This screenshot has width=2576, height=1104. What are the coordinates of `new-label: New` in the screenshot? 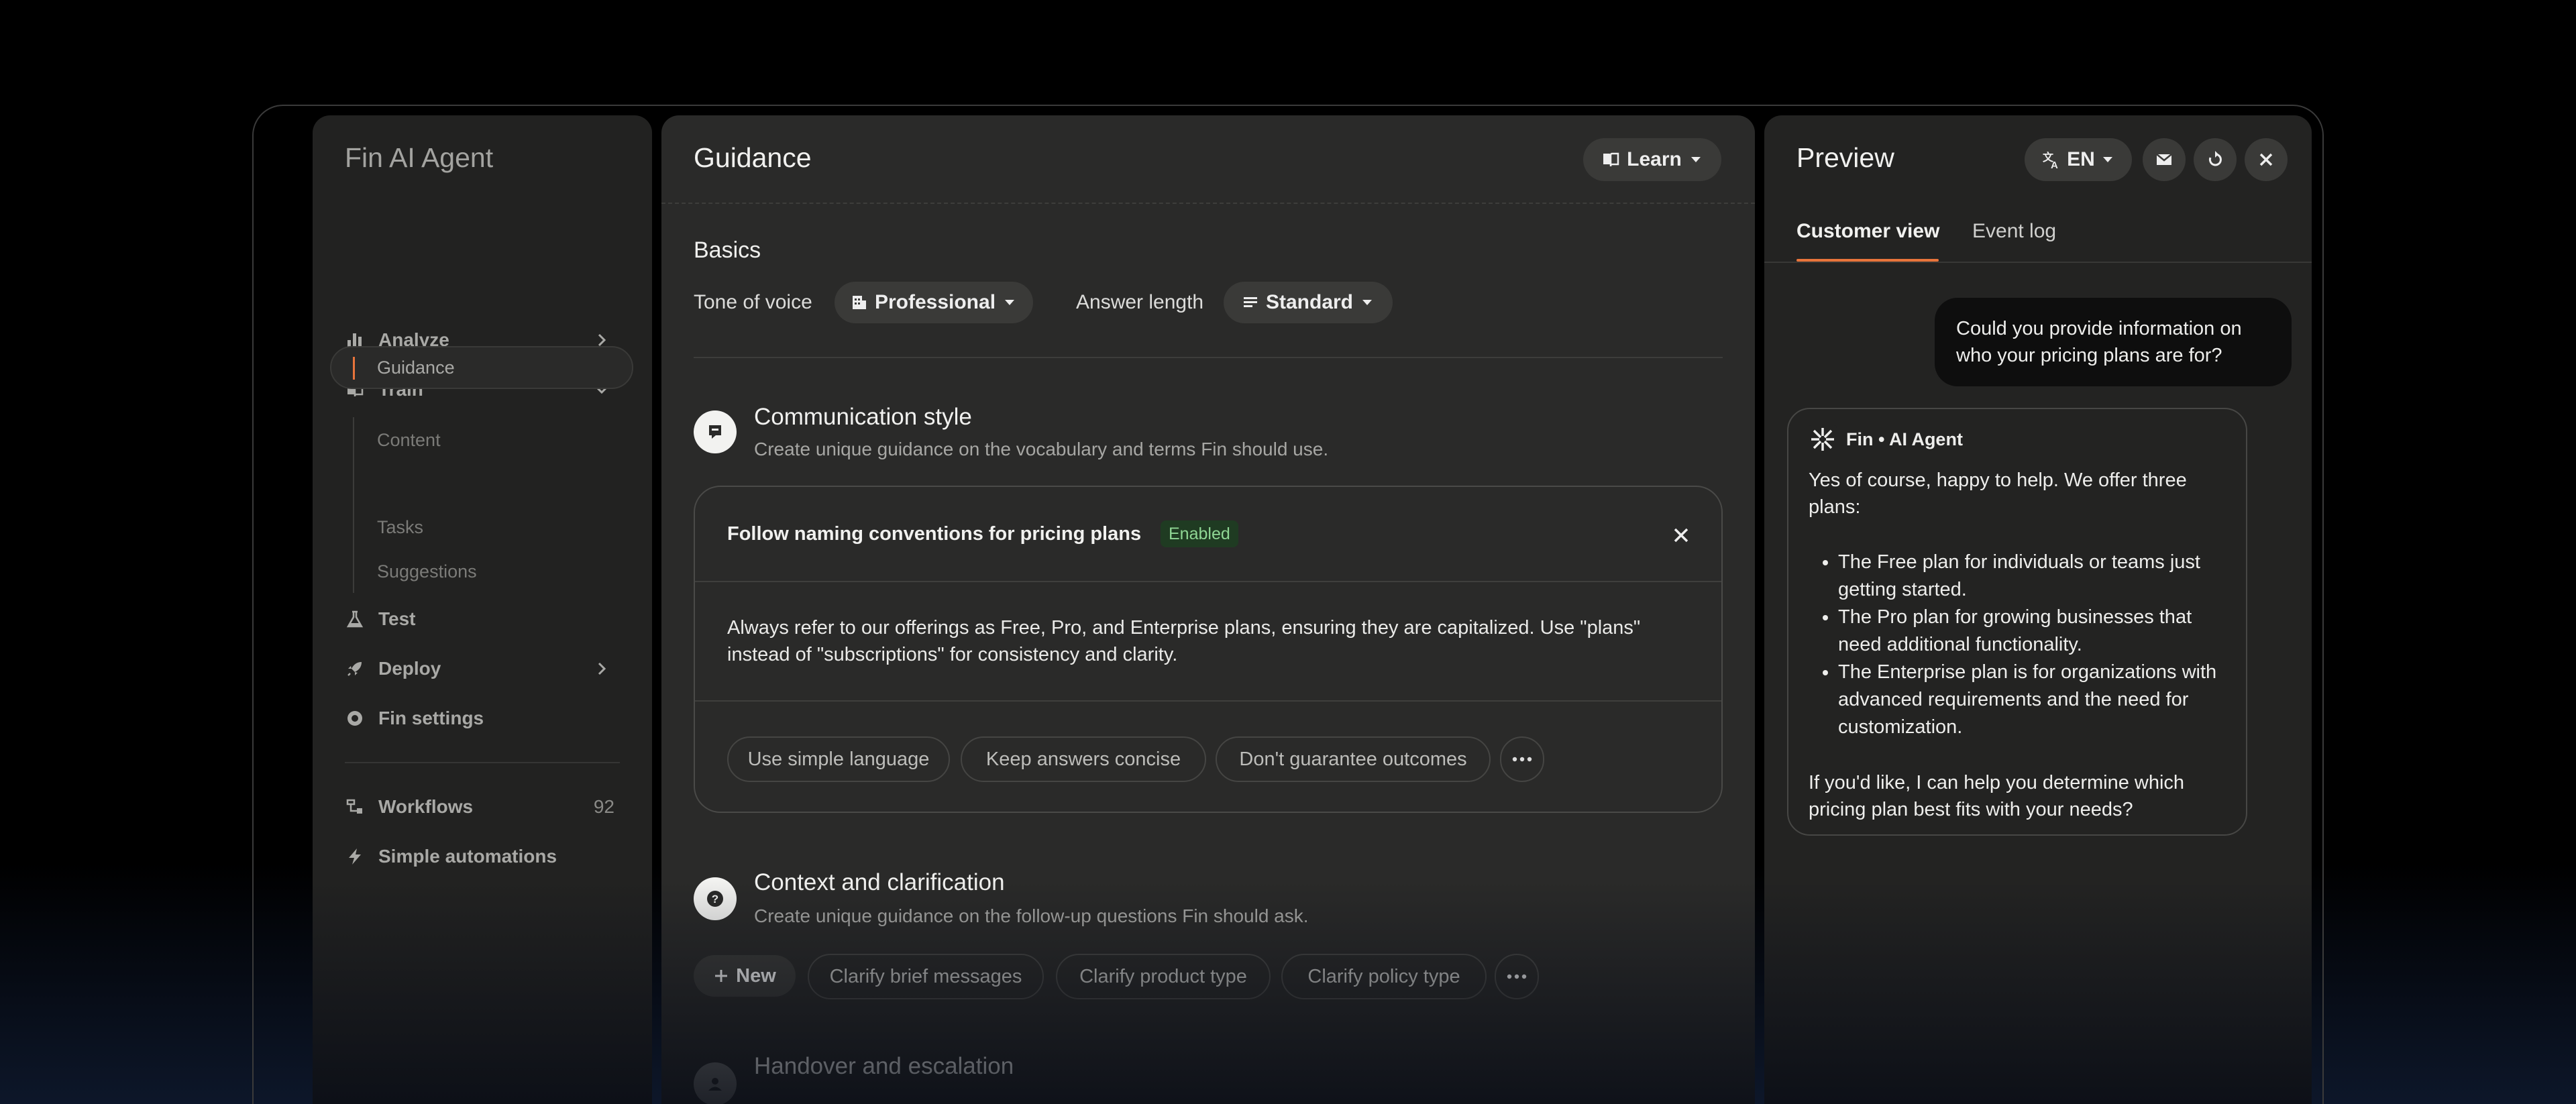 It's located at (756, 976).